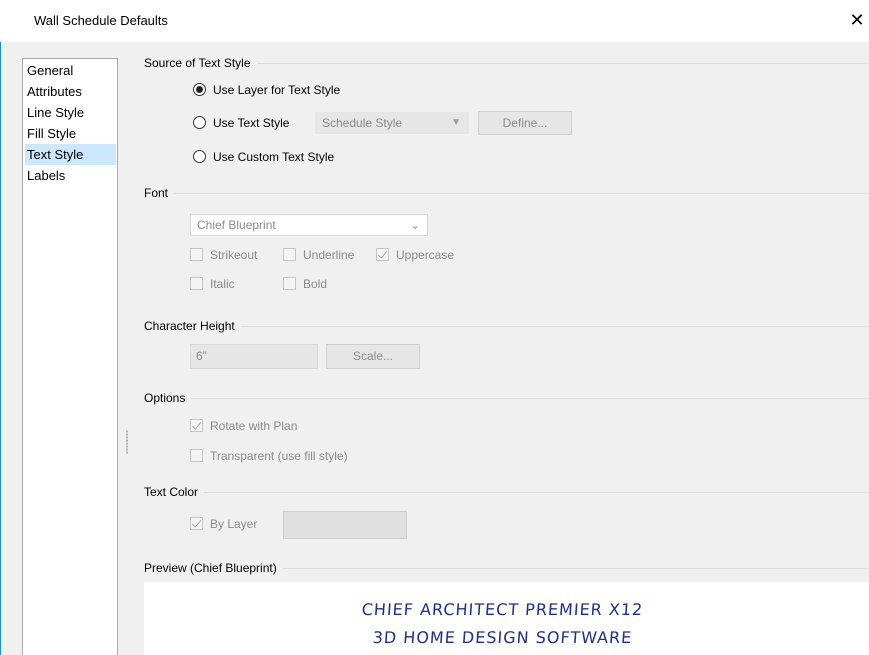  What do you see at coordinates (234, 524) in the screenshot?
I see `by-layer-label: By Layer` at bounding box center [234, 524].